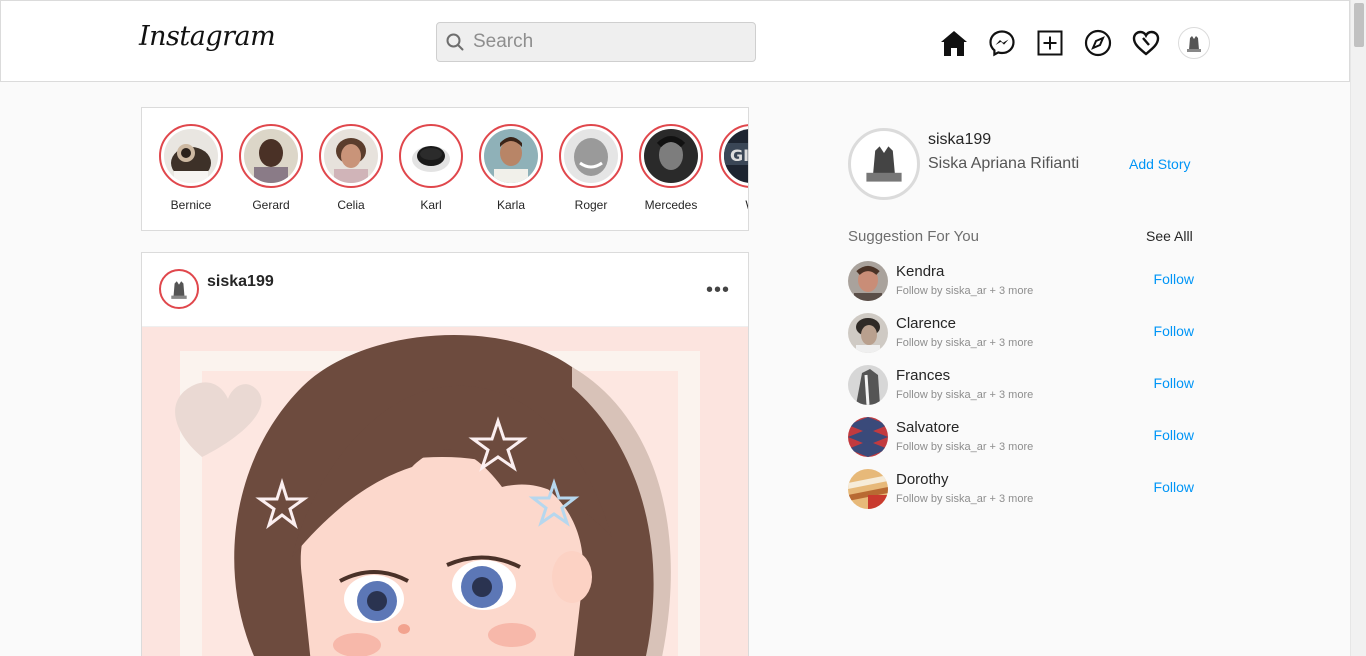  Describe the element at coordinates (922, 479) in the screenshot. I see `suggestion-name: Dorothy` at that location.